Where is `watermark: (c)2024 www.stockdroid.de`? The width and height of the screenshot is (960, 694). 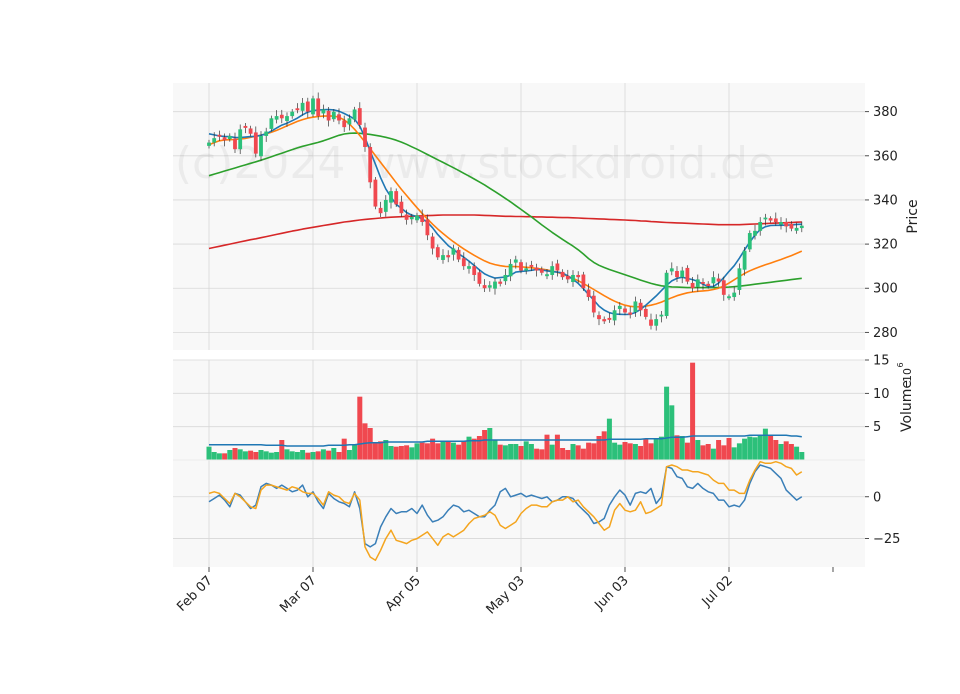
watermark: (c)2024 www.stockdroid.de is located at coordinates (475, 163).